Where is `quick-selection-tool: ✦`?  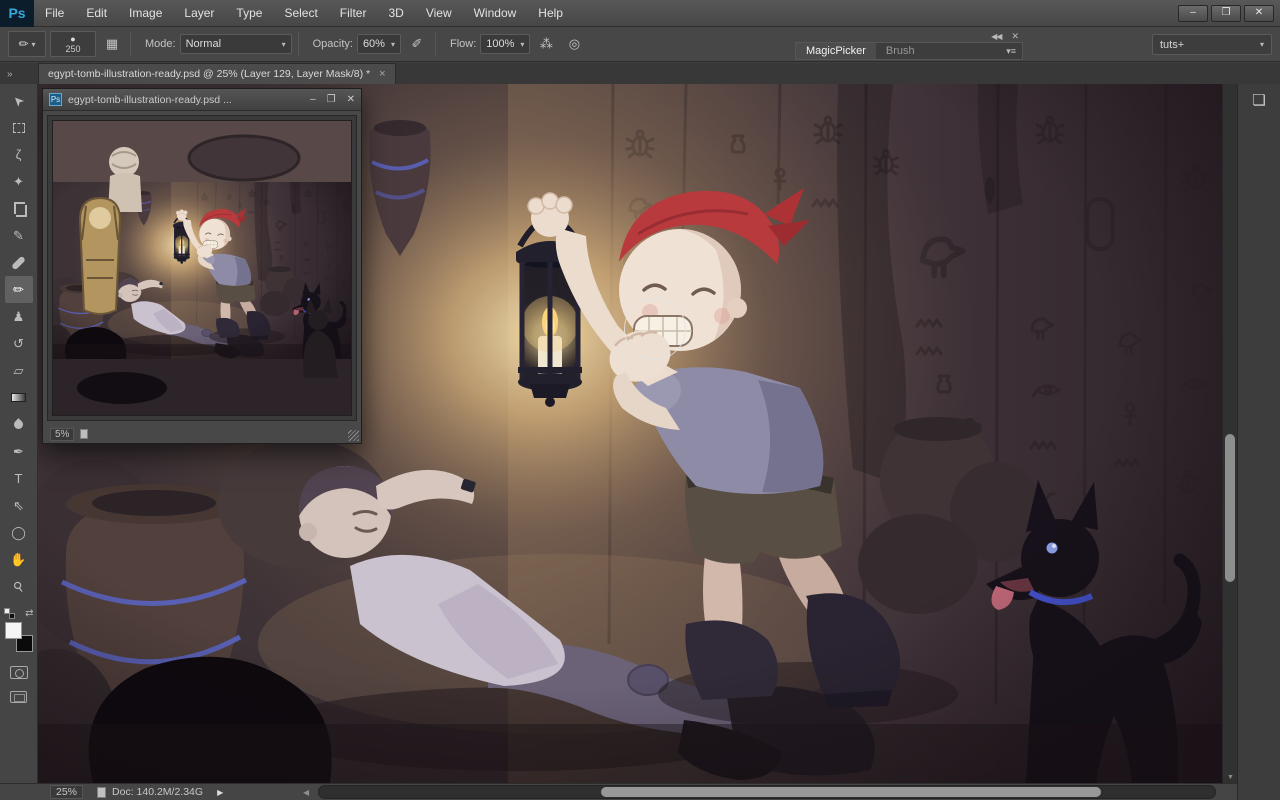
quick-selection-tool: ✦ is located at coordinates (19, 181).